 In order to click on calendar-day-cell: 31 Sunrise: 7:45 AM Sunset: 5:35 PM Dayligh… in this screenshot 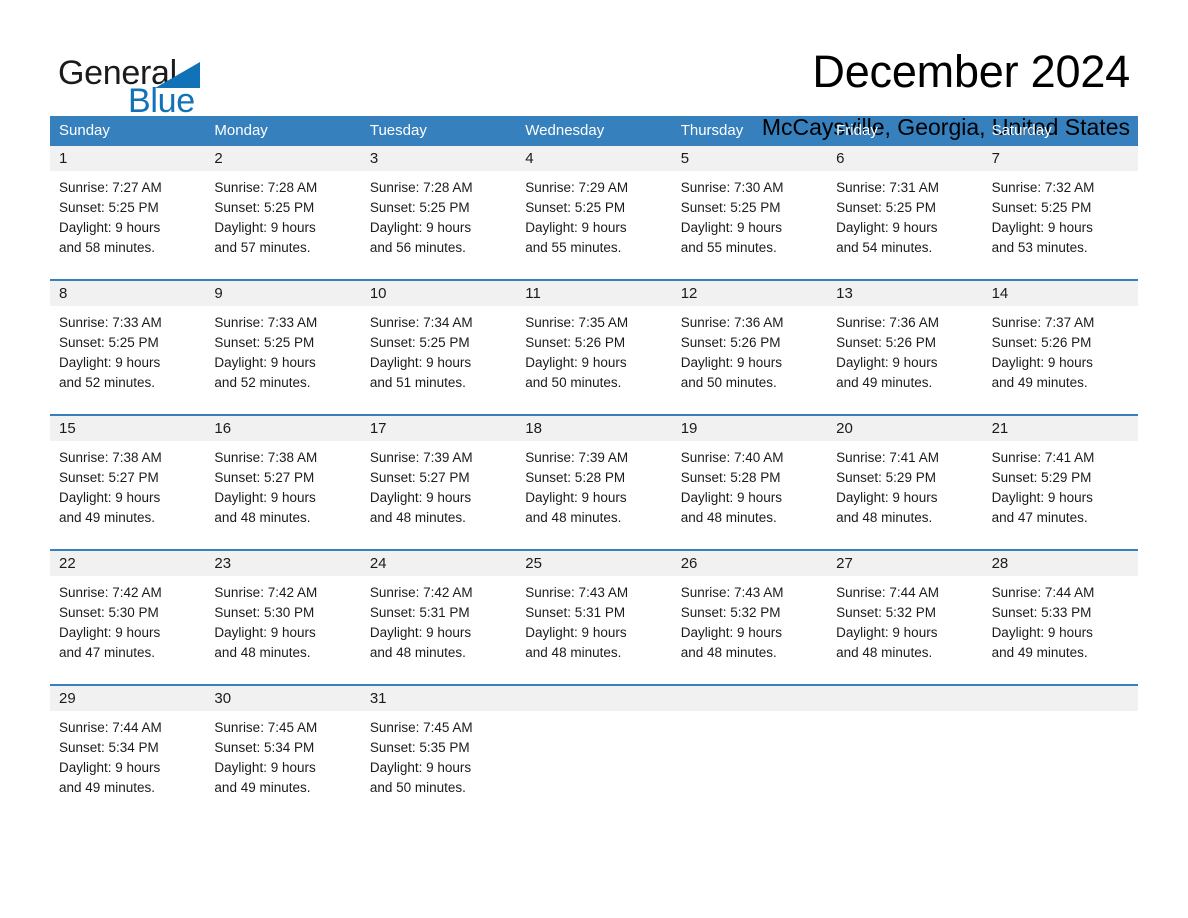, I will do `click(438, 752)`.